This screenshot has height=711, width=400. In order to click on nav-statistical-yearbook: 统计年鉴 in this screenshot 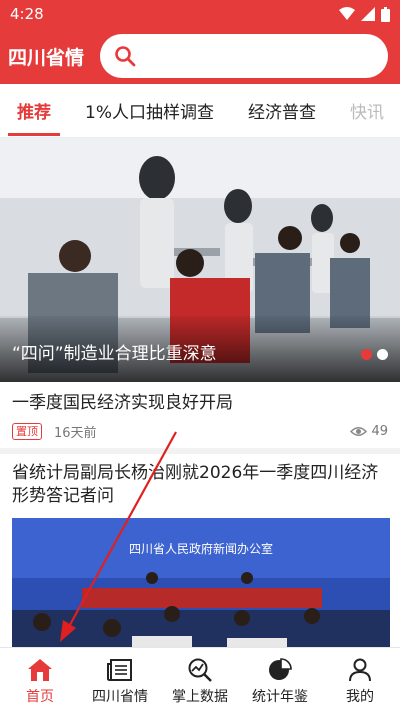, I will do `click(280, 679)`.